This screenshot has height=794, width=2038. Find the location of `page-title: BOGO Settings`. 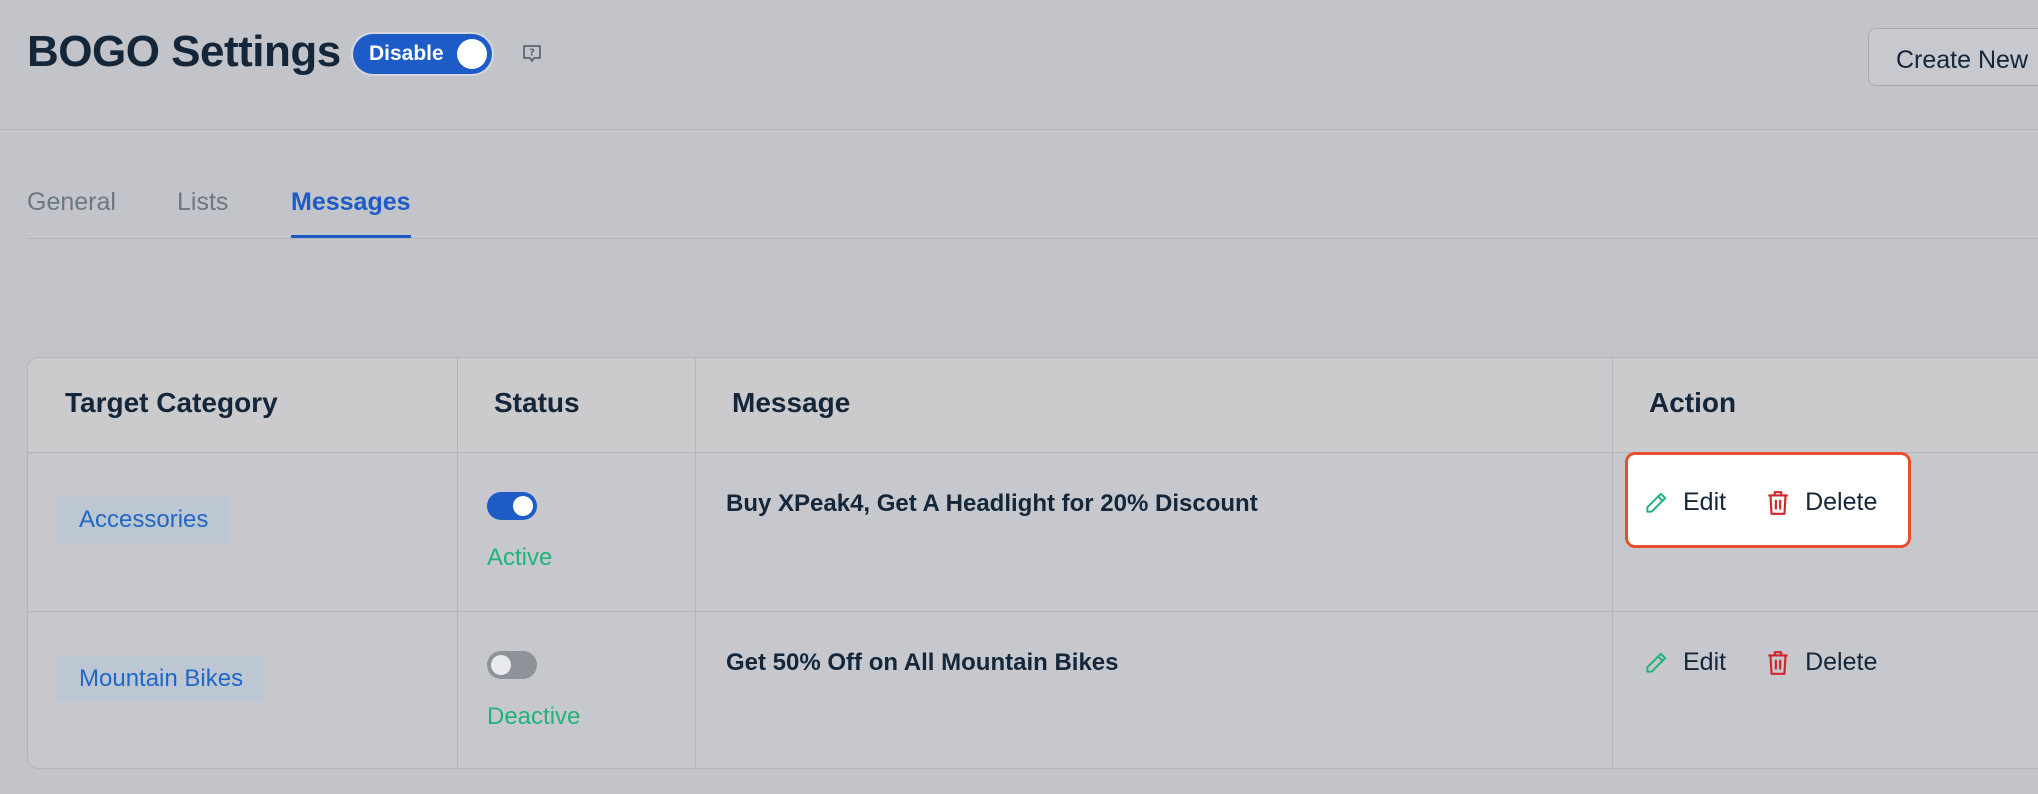

page-title: BOGO Settings is located at coordinates (184, 51).